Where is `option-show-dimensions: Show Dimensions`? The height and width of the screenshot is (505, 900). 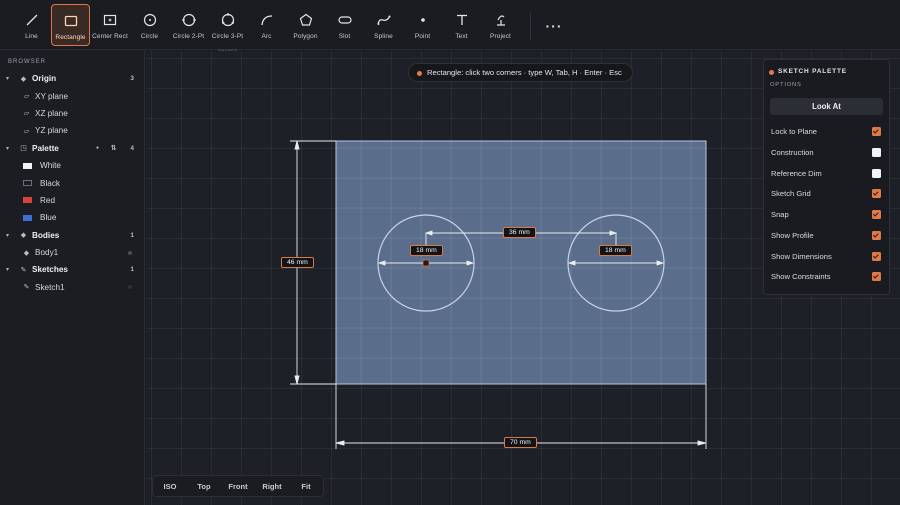
option-show-dimensions: Show Dimensions is located at coordinates (827, 256).